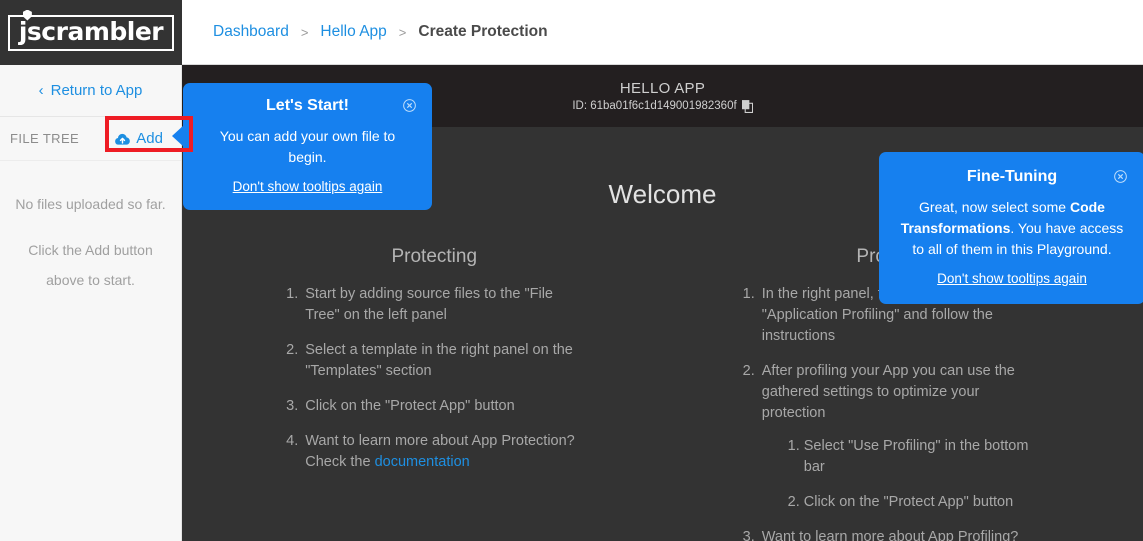 The width and height of the screenshot is (1143, 541). Describe the element at coordinates (41, 90) in the screenshot. I see `chevron-left-icon: ‹` at that location.